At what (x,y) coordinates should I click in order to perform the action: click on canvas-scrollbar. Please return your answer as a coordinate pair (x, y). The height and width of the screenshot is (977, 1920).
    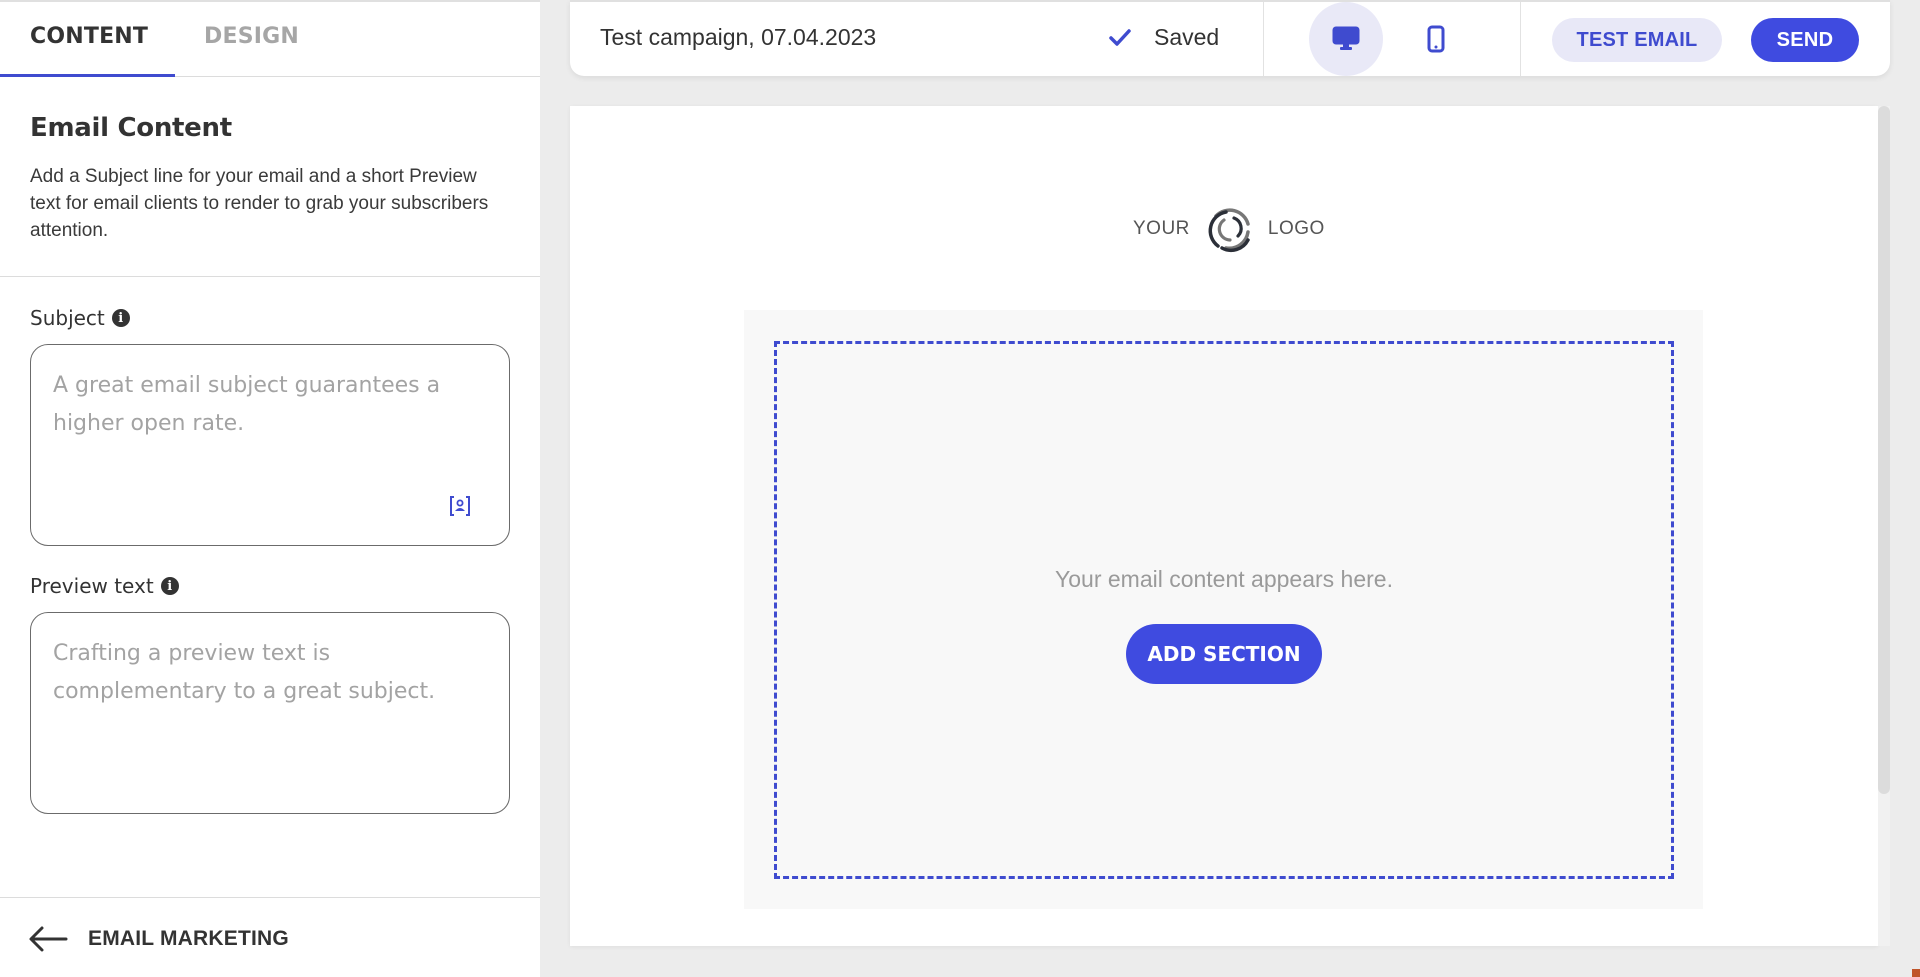
    Looking at the image, I should click on (1884, 526).